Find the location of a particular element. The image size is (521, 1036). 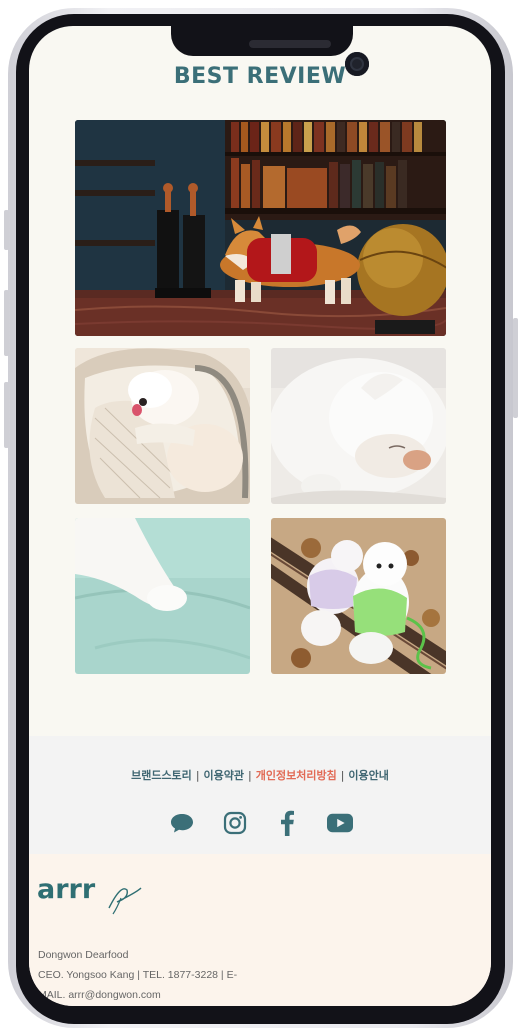

photo-sleeping-dog is located at coordinates (358, 426).